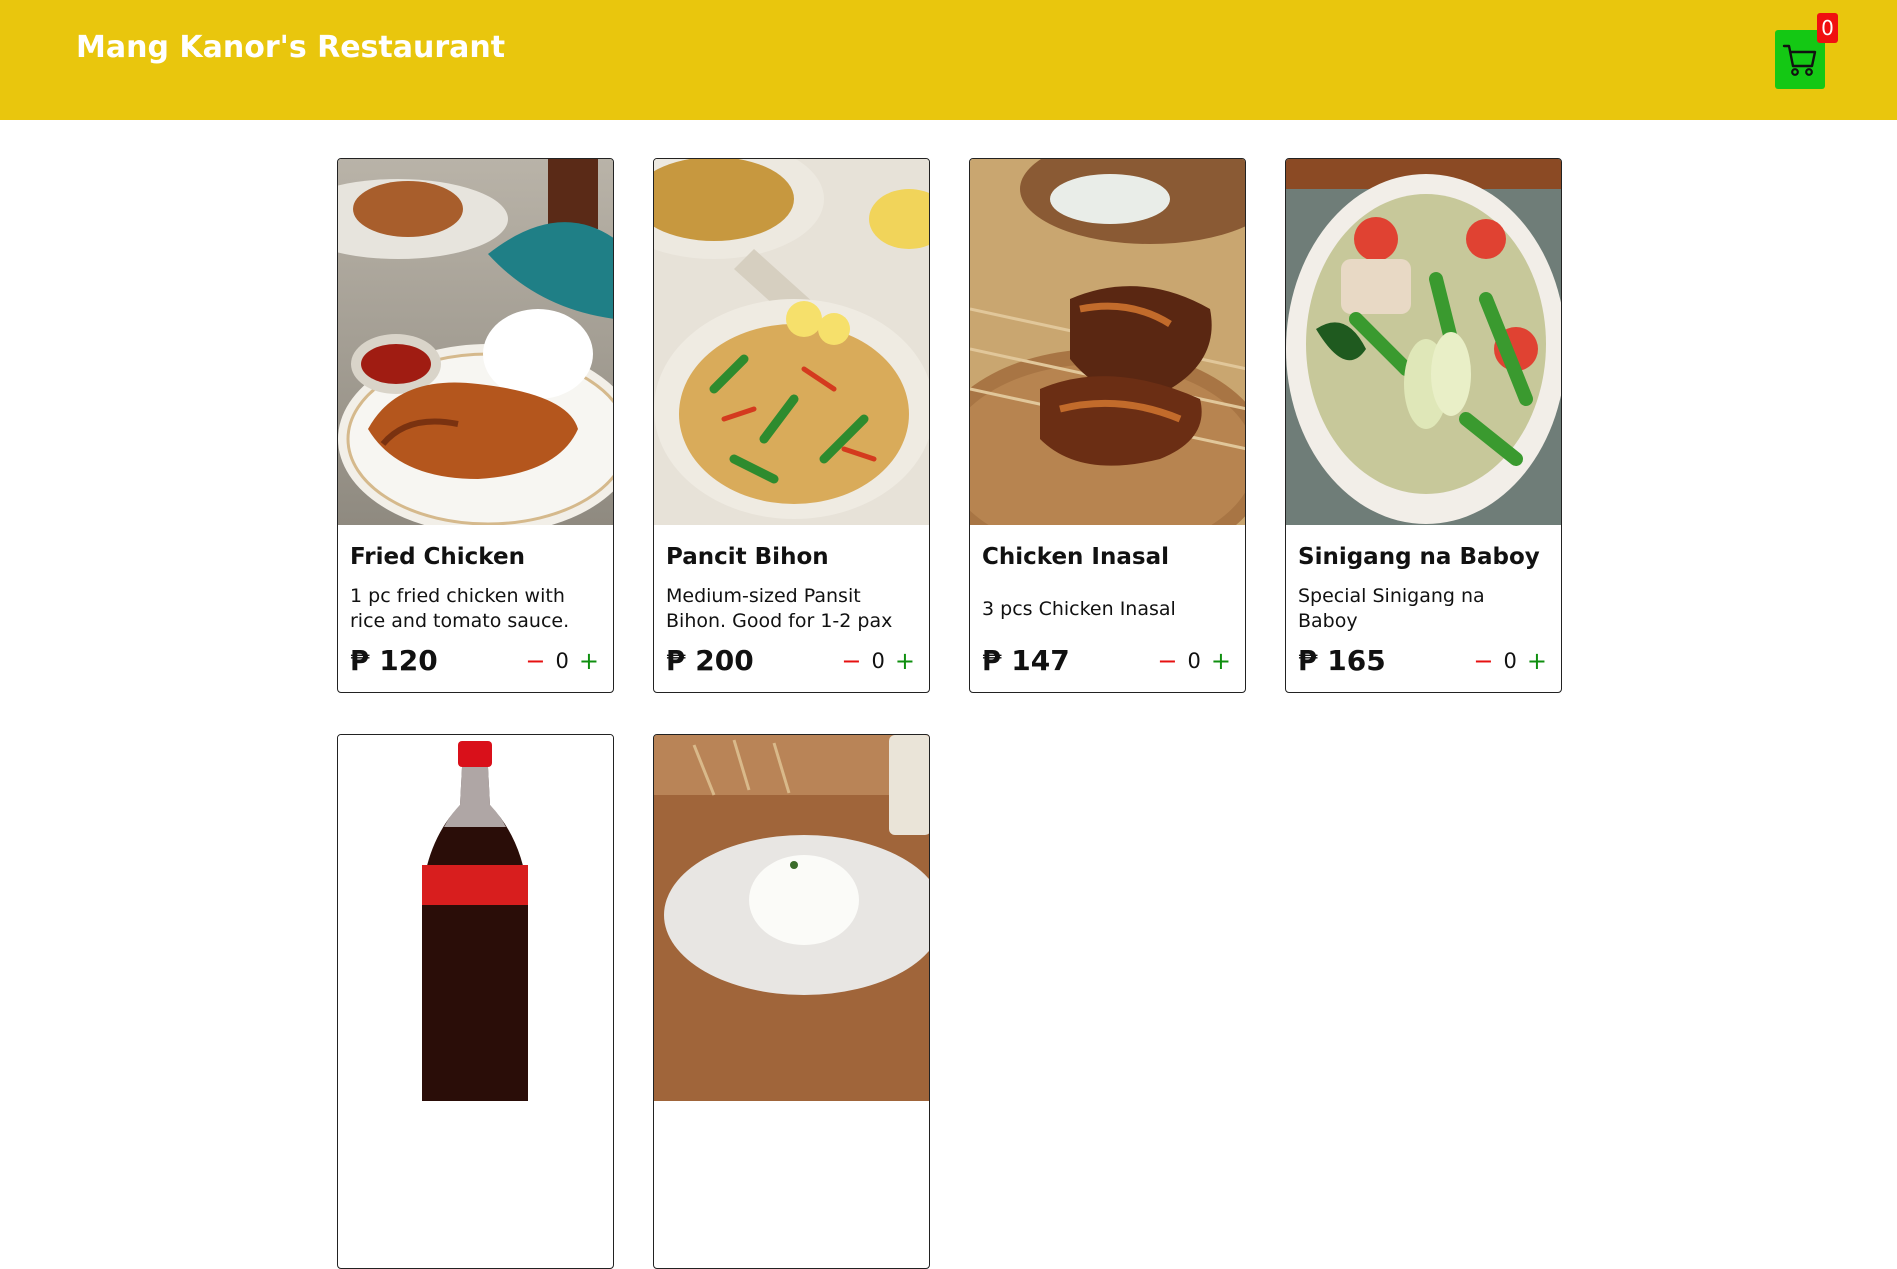 The image size is (1897, 1269). What do you see at coordinates (1079, 608) in the screenshot?
I see `item-description: 3 pcs Chicken Inasal` at bounding box center [1079, 608].